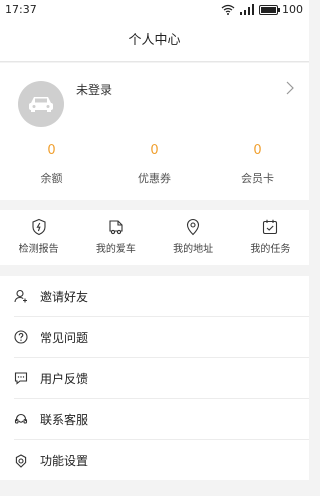 This screenshot has width=320, height=496. What do you see at coordinates (257, 164) in the screenshot?
I see `stat-membership-card: 0 会员卡` at bounding box center [257, 164].